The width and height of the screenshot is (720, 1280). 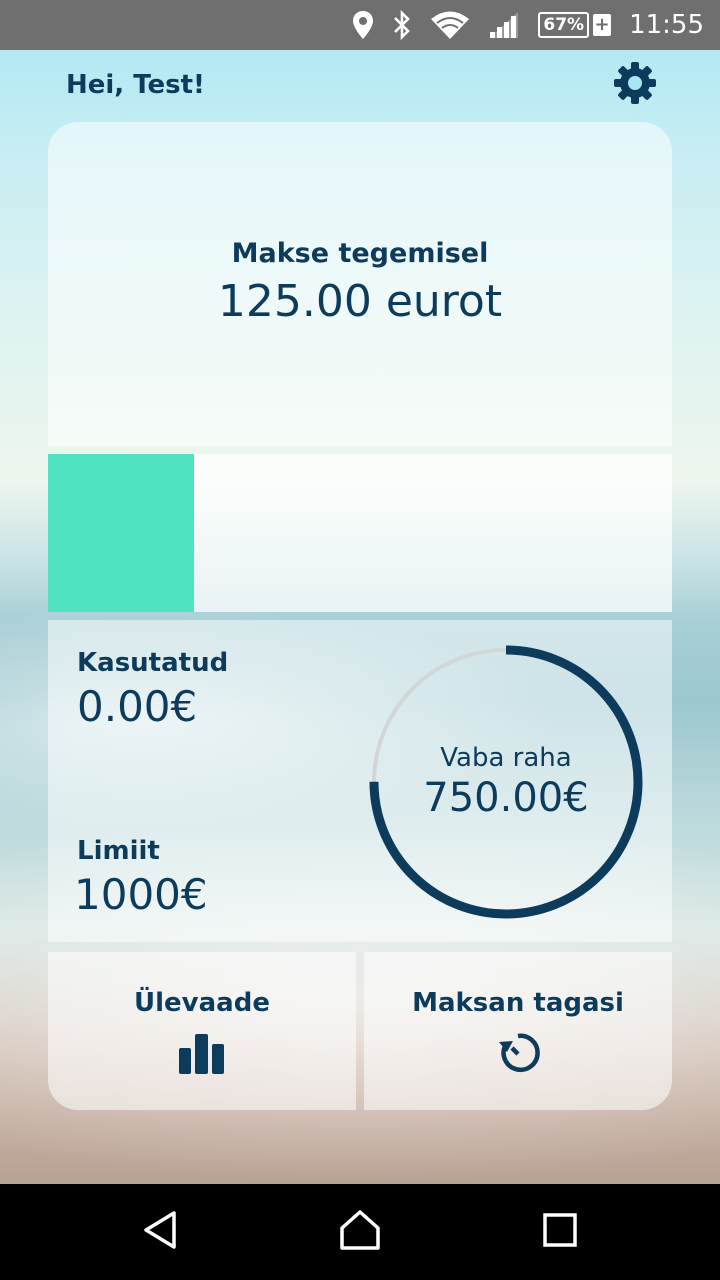 I want to click on recents-icon, so click(x=560, y=1232).